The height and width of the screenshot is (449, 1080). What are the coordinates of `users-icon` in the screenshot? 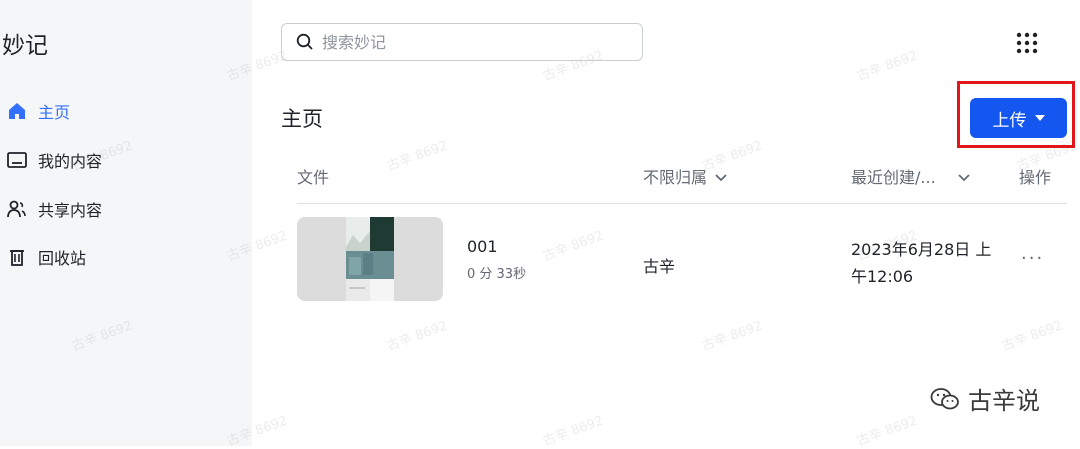 It's located at (17, 209).